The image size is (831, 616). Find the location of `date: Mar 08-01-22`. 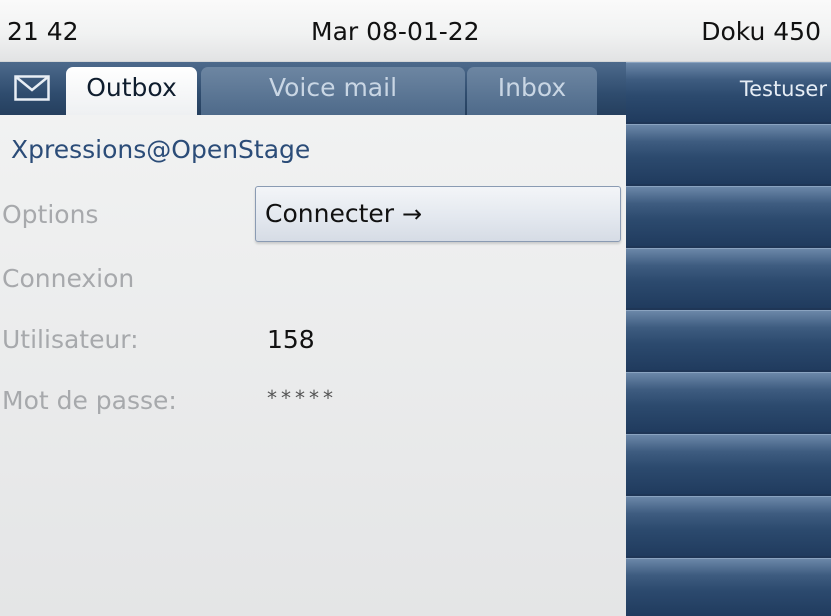

date: Mar 08-01-22 is located at coordinates (395, 31).